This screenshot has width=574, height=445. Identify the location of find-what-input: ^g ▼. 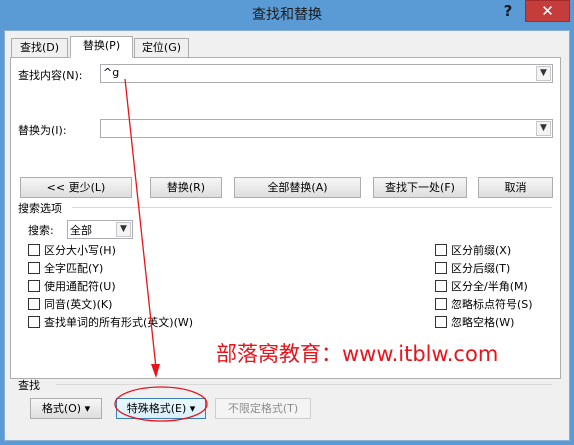
(326, 73).